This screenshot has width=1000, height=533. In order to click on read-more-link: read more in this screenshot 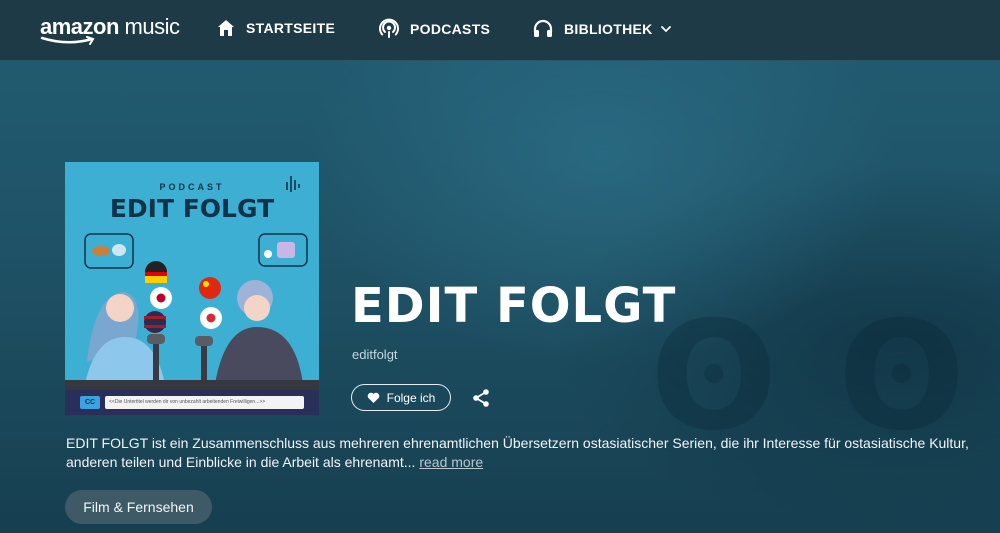, I will do `click(451, 462)`.